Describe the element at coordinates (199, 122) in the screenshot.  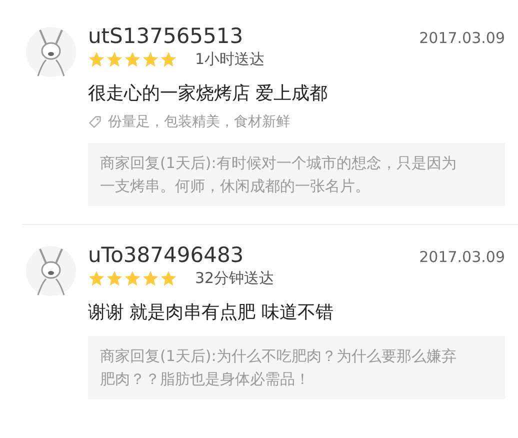
I see `review-tags: 份量足，包装精美，食材新鲜` at that location.